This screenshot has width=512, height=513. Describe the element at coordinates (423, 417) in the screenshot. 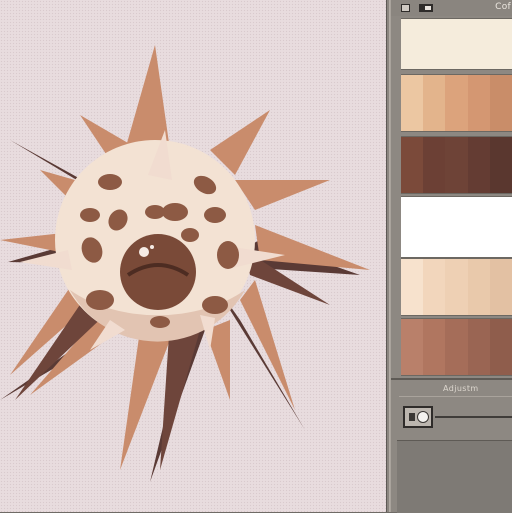

I see `toggle-knob-icon` at that location.